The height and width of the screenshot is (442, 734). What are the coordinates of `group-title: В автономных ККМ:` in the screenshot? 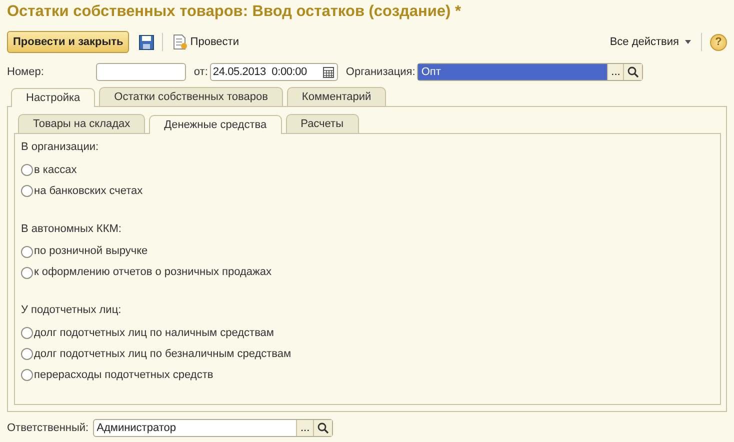 It's located at (71, 229).